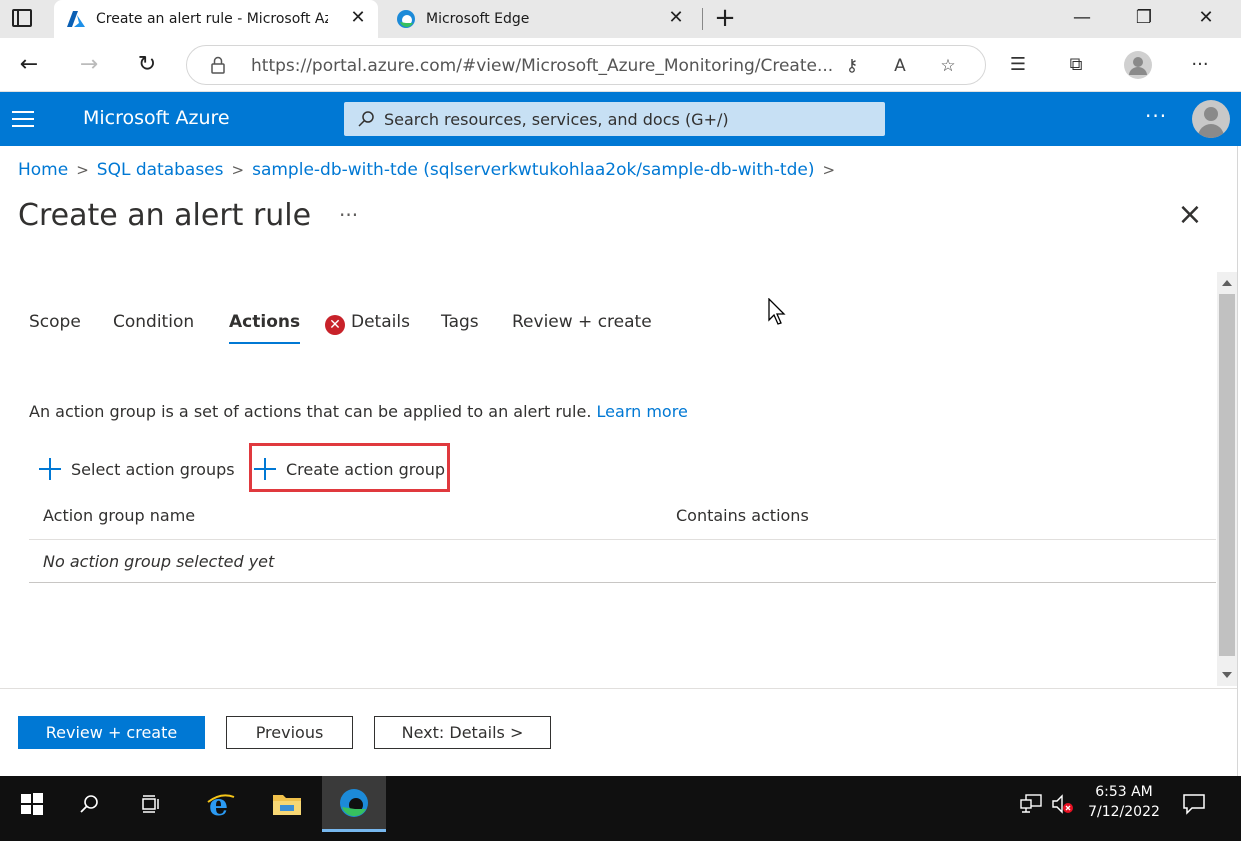  I want to click on browser-tab-title: Microsoft Edge, so click(478, 19).